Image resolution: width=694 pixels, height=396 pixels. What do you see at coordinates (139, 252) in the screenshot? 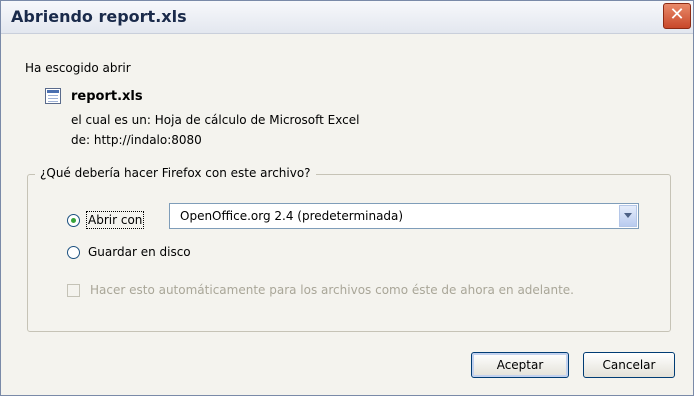
I see `save-to-disk-label: Guardar en disco` at bounding box center [139, 252].